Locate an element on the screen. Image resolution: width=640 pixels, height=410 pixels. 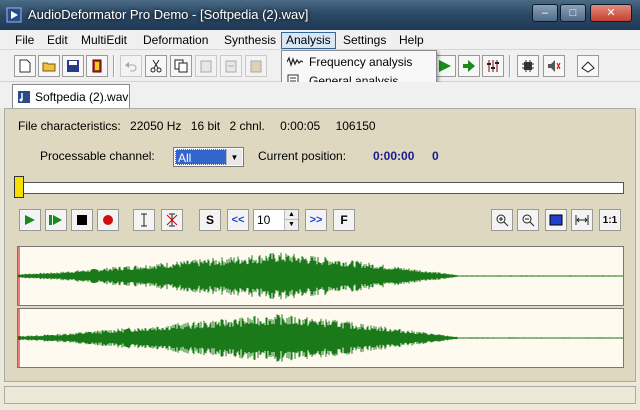
channel-value: All is located at coordinates (201, 157).